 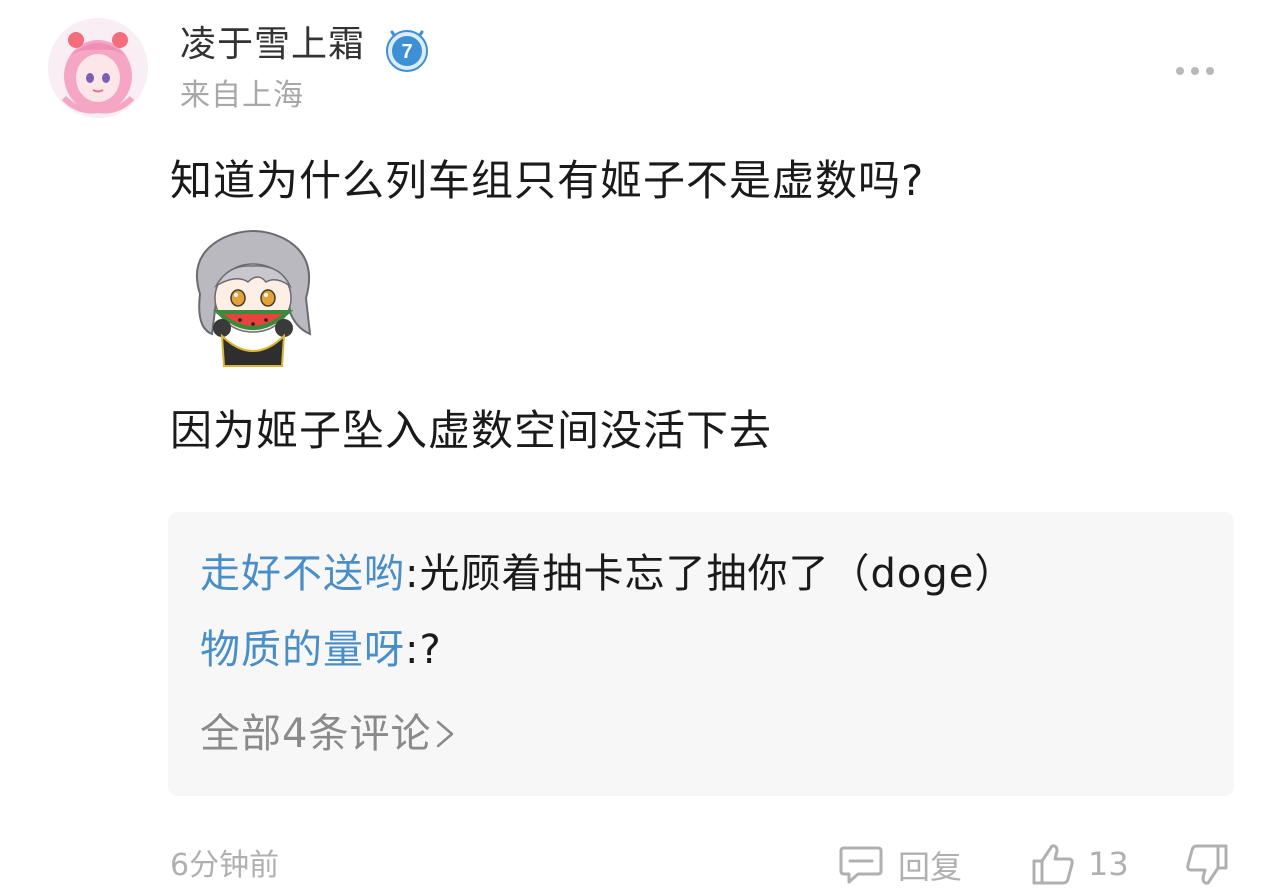 I want to click on more-dots-icon, so click(x=1195, y=71).